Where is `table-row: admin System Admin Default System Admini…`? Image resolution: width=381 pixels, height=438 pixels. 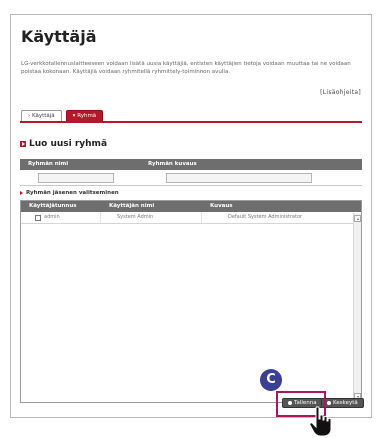
table-row: admin System Admin Default System Admini… is located at coordinates (191, 218).